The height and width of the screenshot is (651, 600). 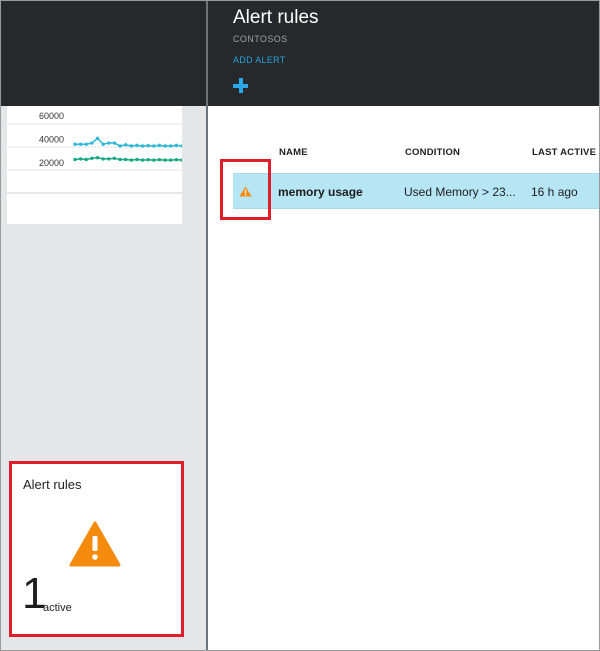 I want to click on warning-triangle-icon, so click(x=95, y=544).